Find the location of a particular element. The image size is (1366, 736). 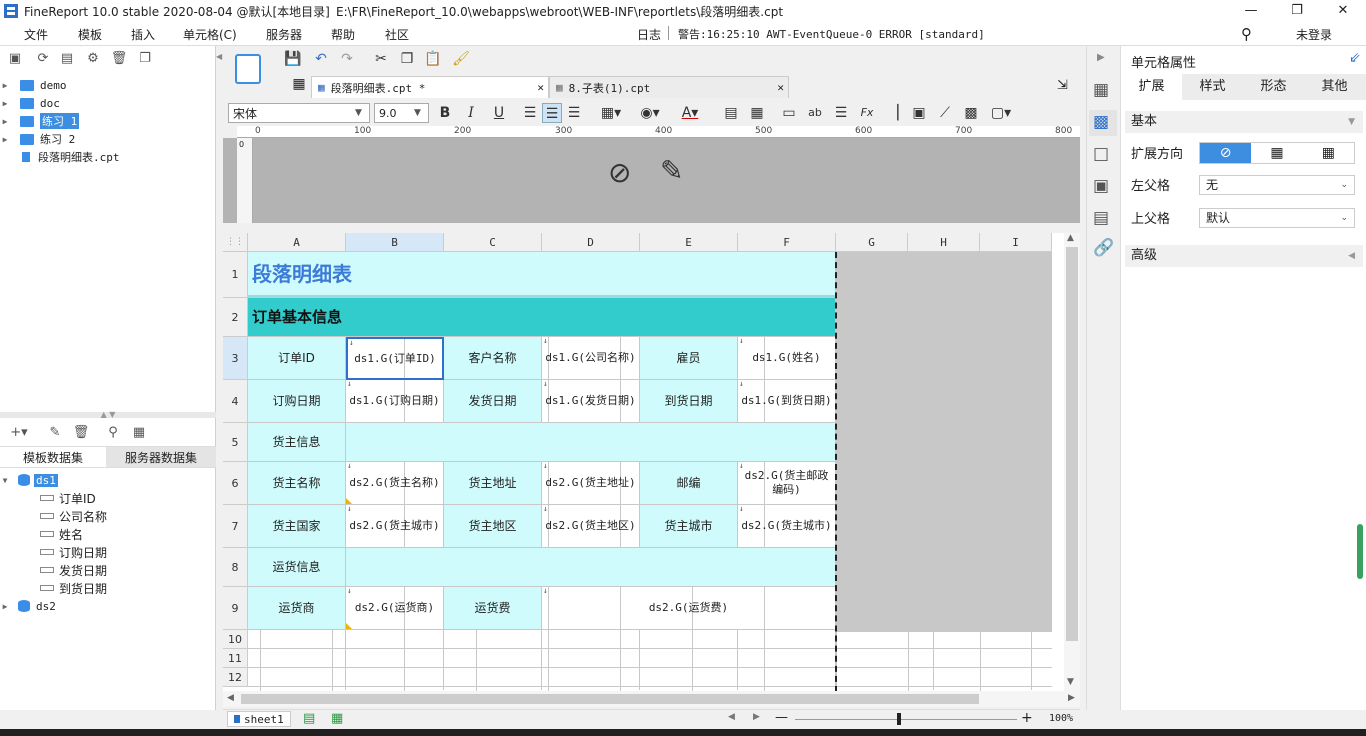

widget-icon: ▣ is located at coordinates (1101, 186).